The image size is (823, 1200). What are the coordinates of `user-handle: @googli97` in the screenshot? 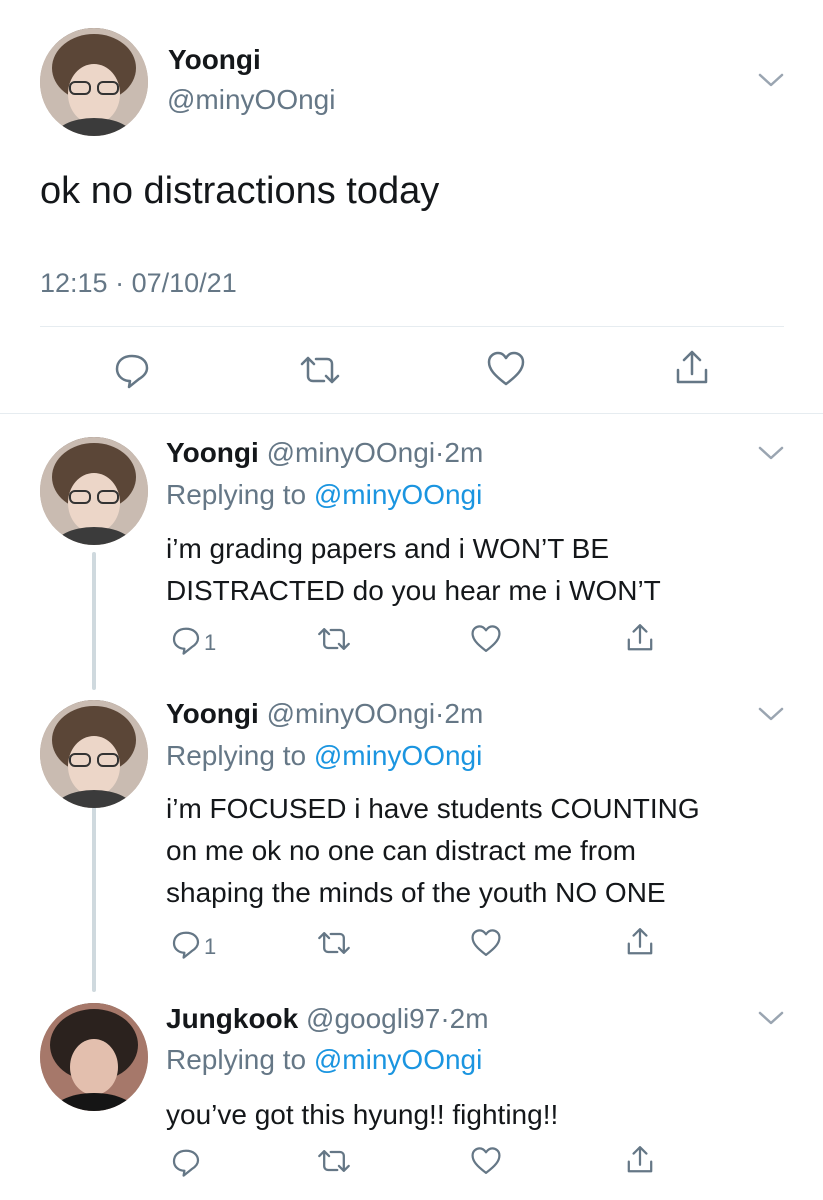 It's located at (373, 1018).